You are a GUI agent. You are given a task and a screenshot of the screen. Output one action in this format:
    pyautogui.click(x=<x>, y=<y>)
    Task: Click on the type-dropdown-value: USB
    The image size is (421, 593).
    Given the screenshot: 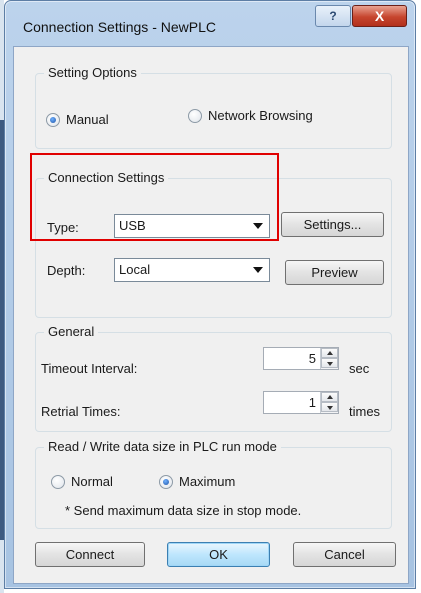 What is the action you would take?
    pyautogui.click(x=132, y=225)
    